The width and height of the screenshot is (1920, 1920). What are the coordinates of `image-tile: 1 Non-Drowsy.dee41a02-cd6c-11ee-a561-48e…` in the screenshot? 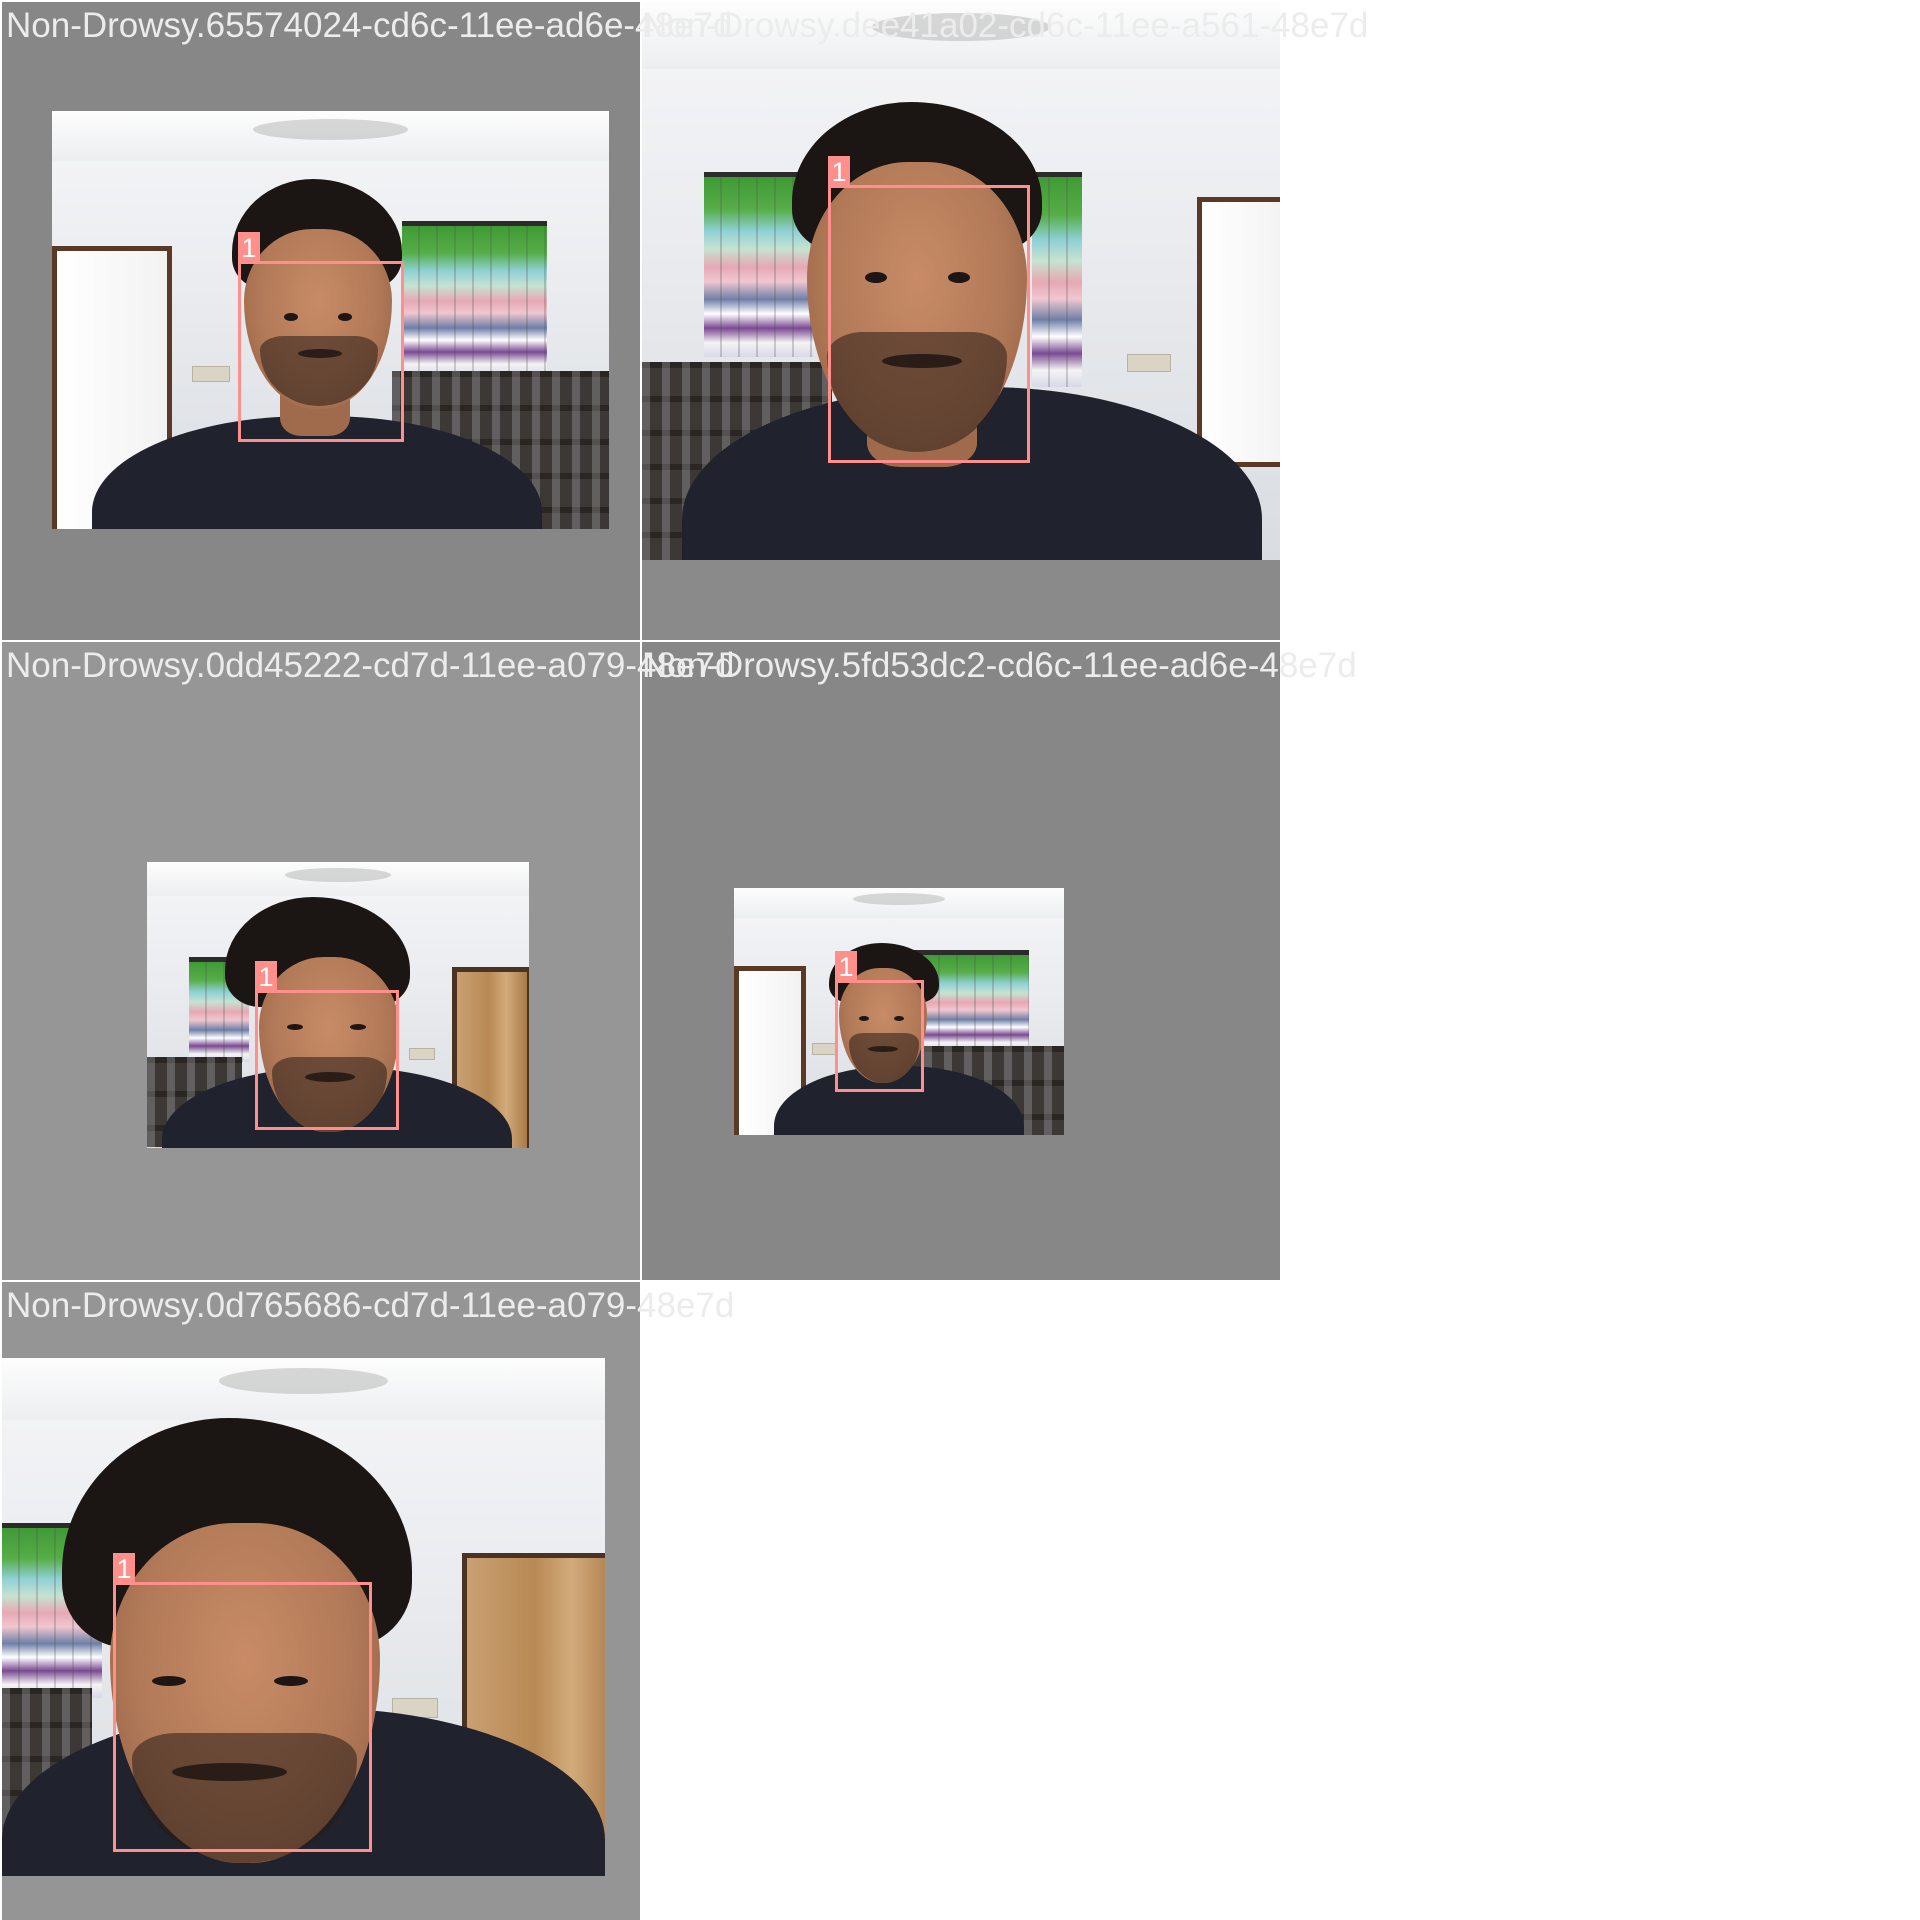 It's located at (1005, 321).